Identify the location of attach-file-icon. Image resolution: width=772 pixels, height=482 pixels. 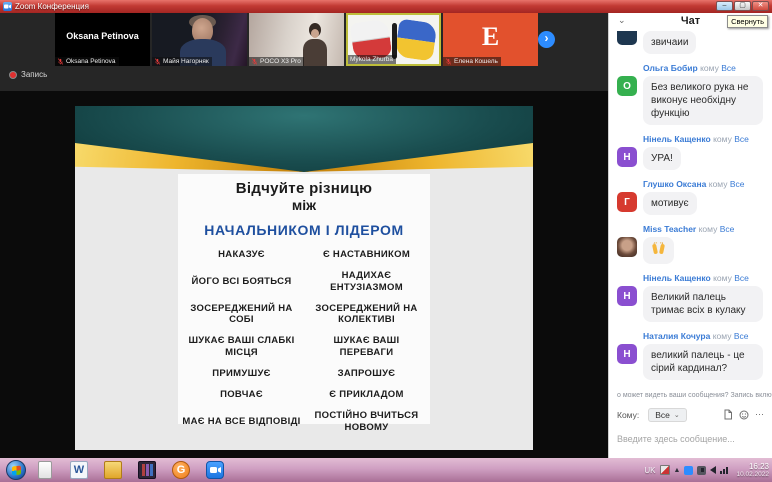
(728, 414).